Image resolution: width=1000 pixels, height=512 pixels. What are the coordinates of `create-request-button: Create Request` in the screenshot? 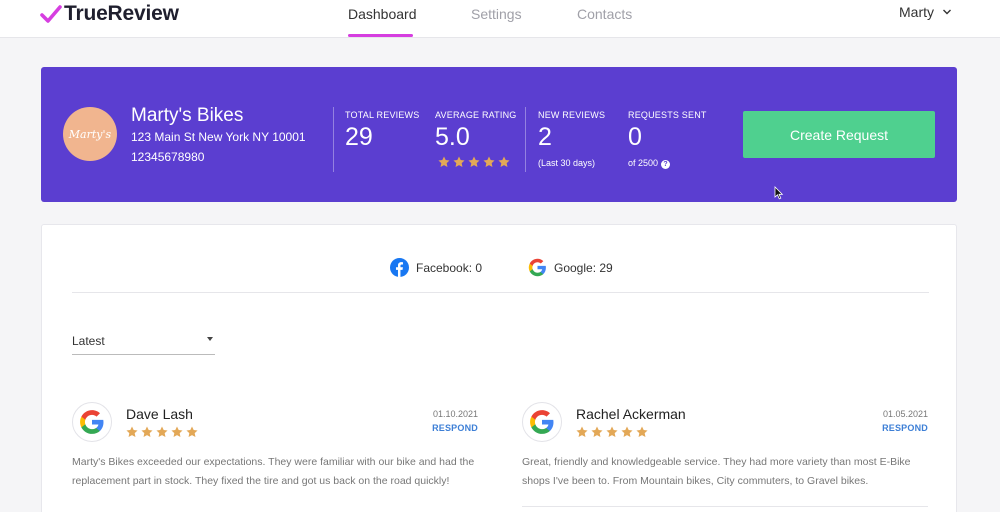 It's located at (839, 134).